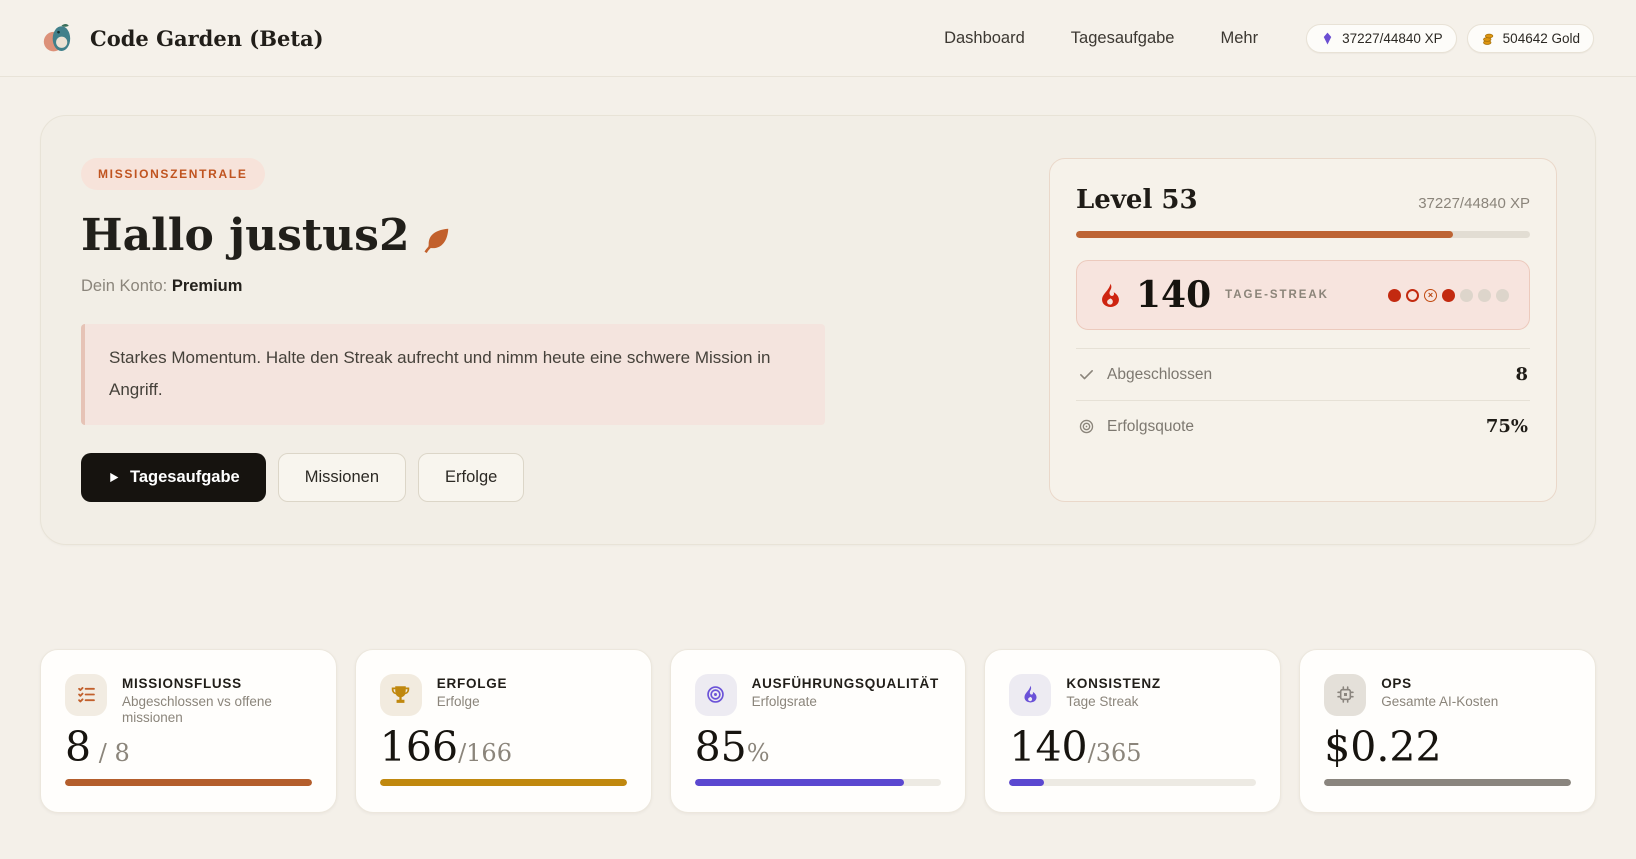 The image size is (1636, 859). What do you see at coordinates (472, 683) in the screenshot?
I see `stat-title: ERFOLGE` at bounding box center [472, 683].